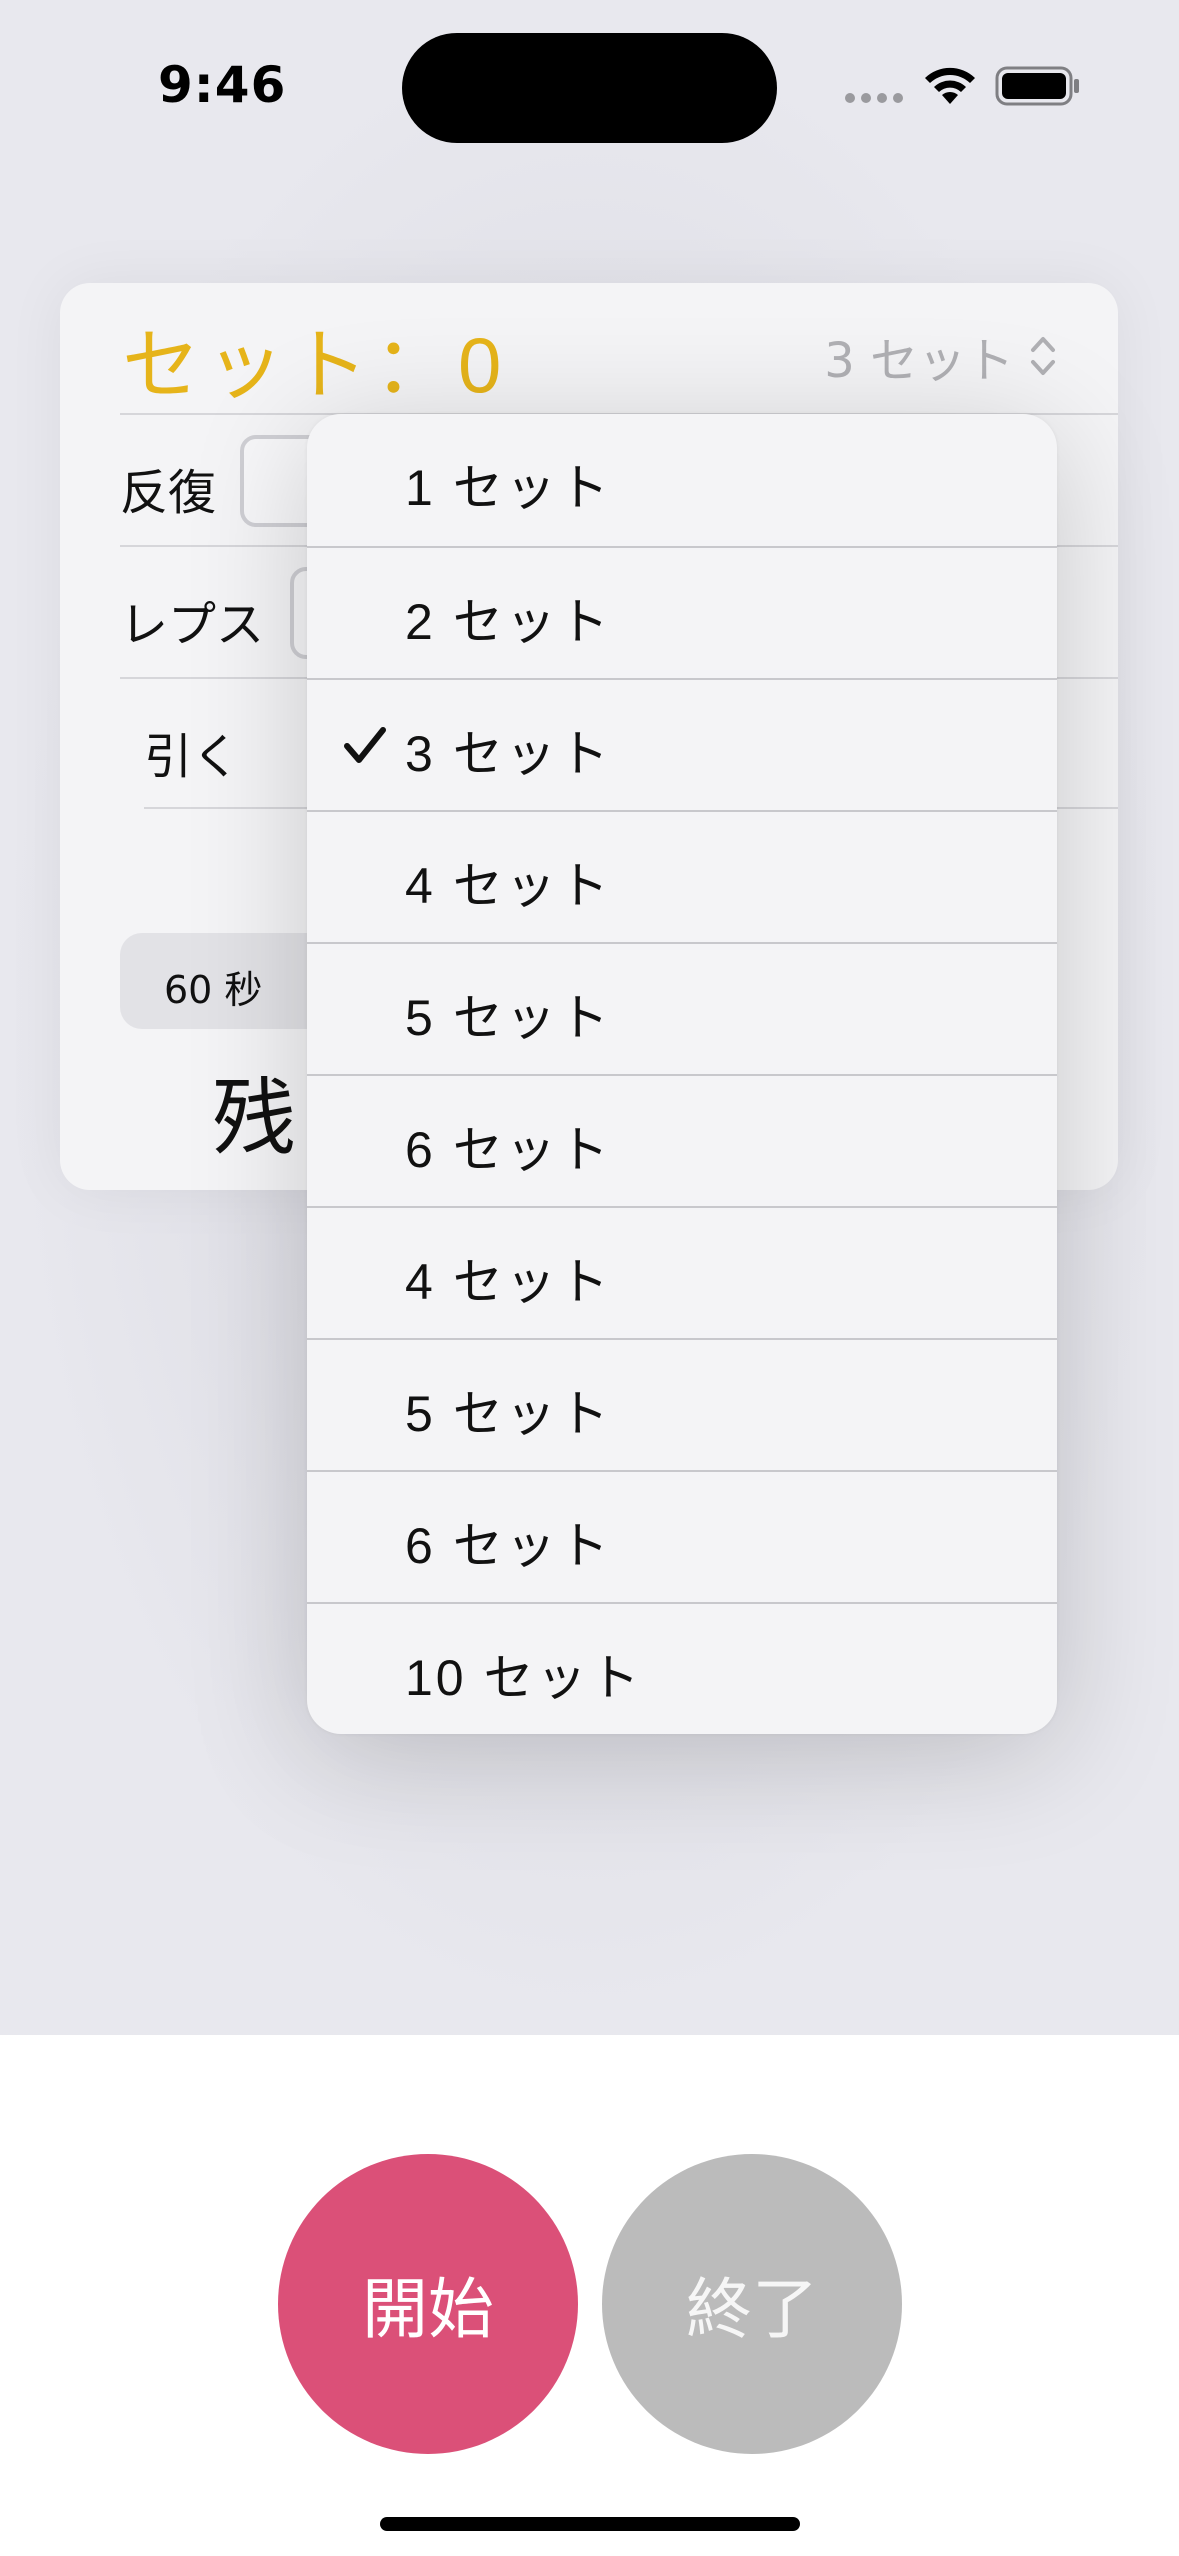  I want to click on pull-label: 引く, so click(192, 757).